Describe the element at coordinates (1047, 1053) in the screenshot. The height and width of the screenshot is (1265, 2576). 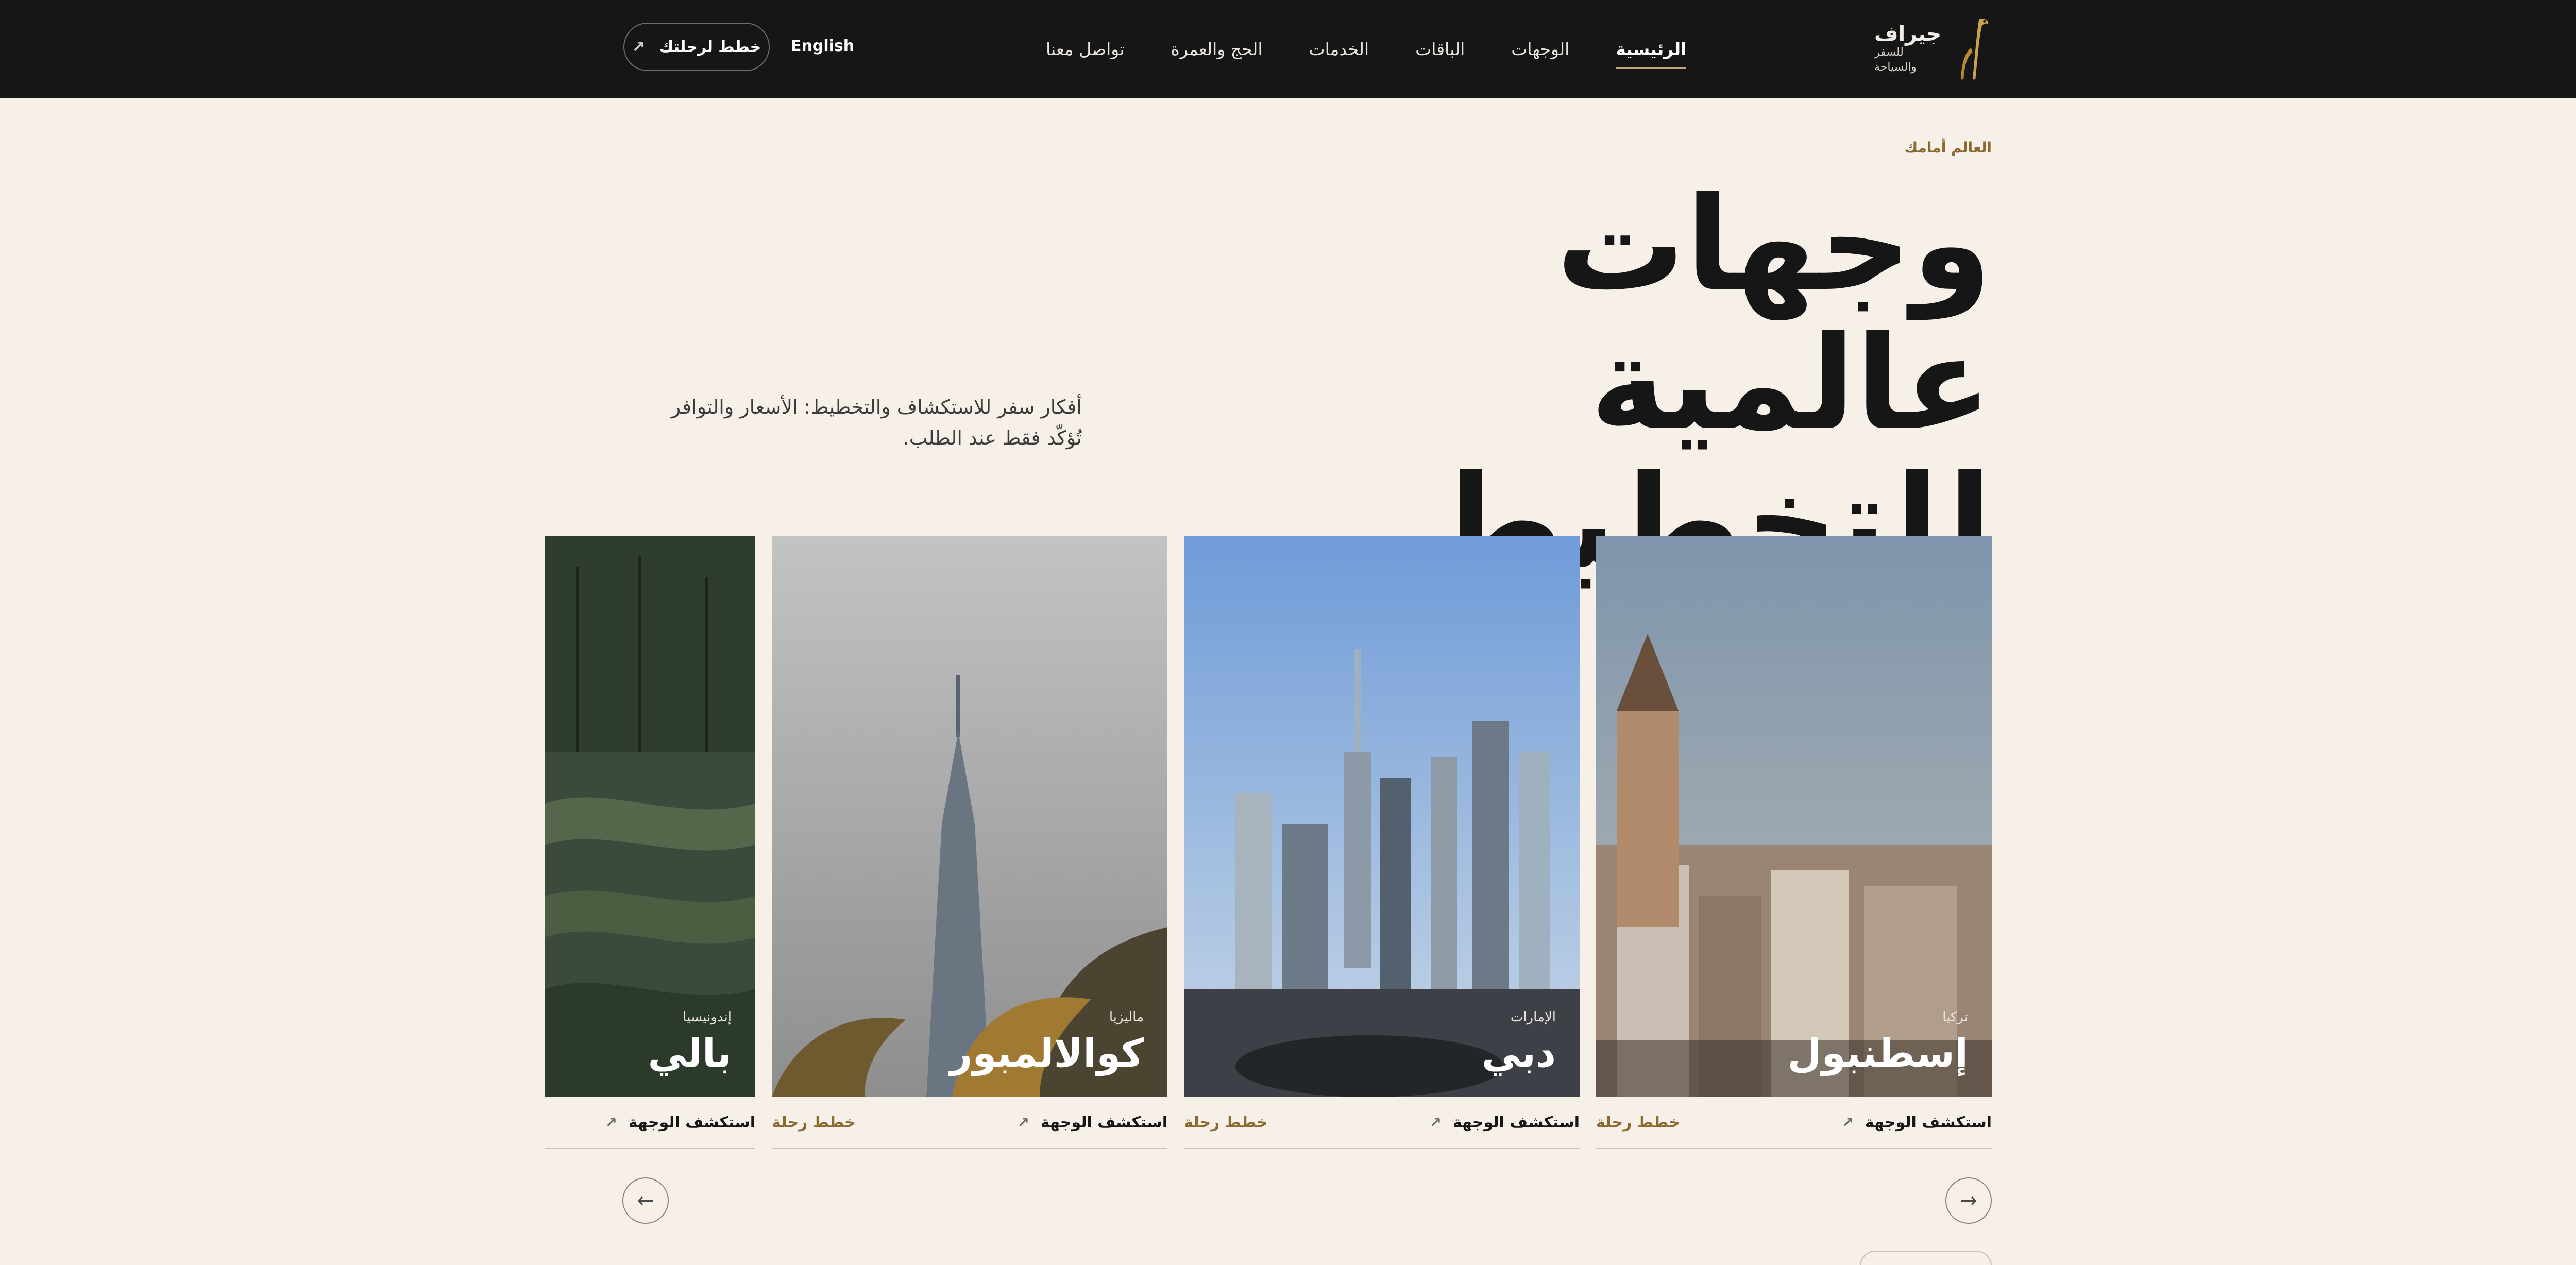
I see `destination-city: كوالالمبور` at that location.